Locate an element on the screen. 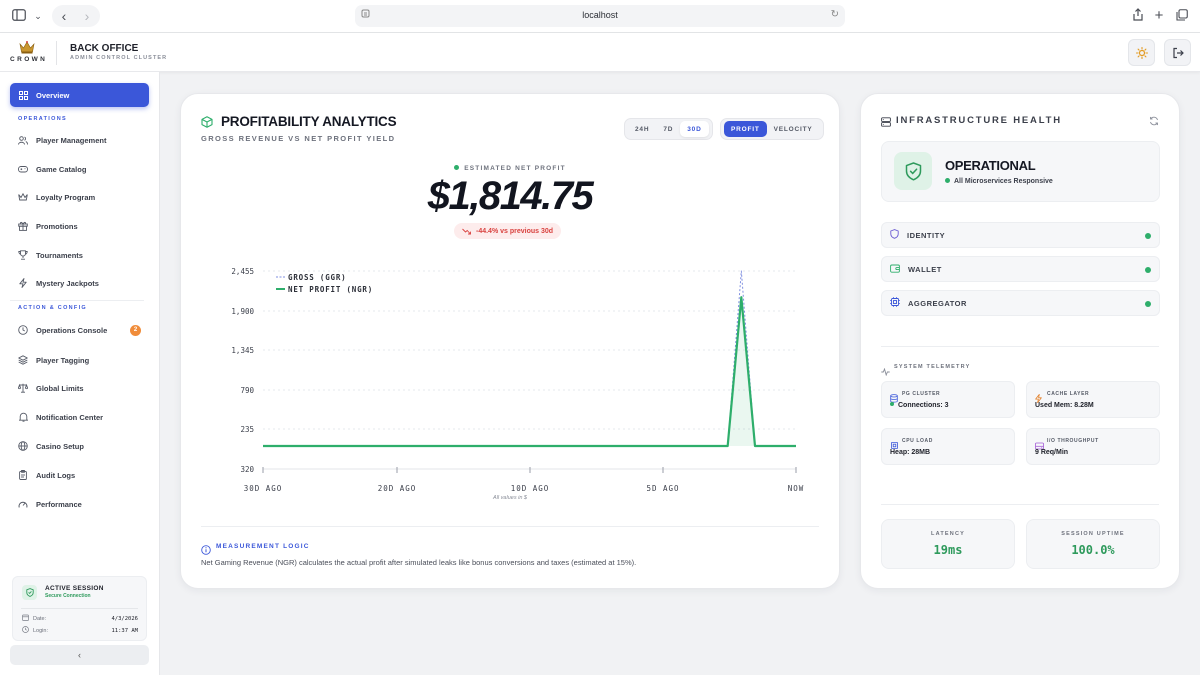 This screenshot has width=1200, height=675. sidebar-item-tournaments: Tournaments is located at coordinates (79, 255).